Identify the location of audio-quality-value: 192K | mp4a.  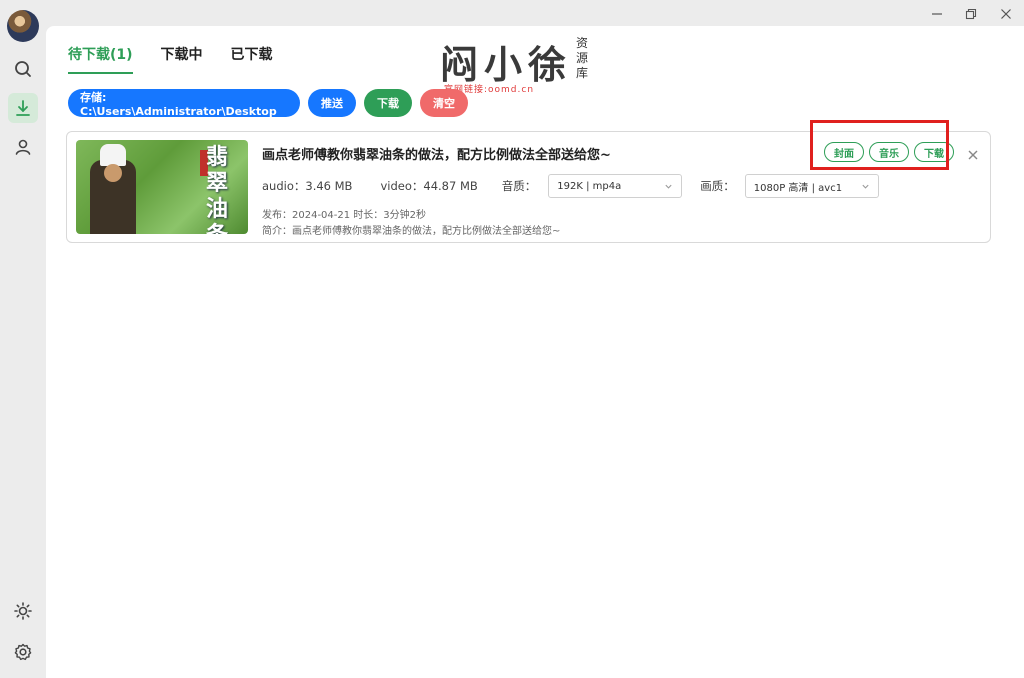
(589, 186).